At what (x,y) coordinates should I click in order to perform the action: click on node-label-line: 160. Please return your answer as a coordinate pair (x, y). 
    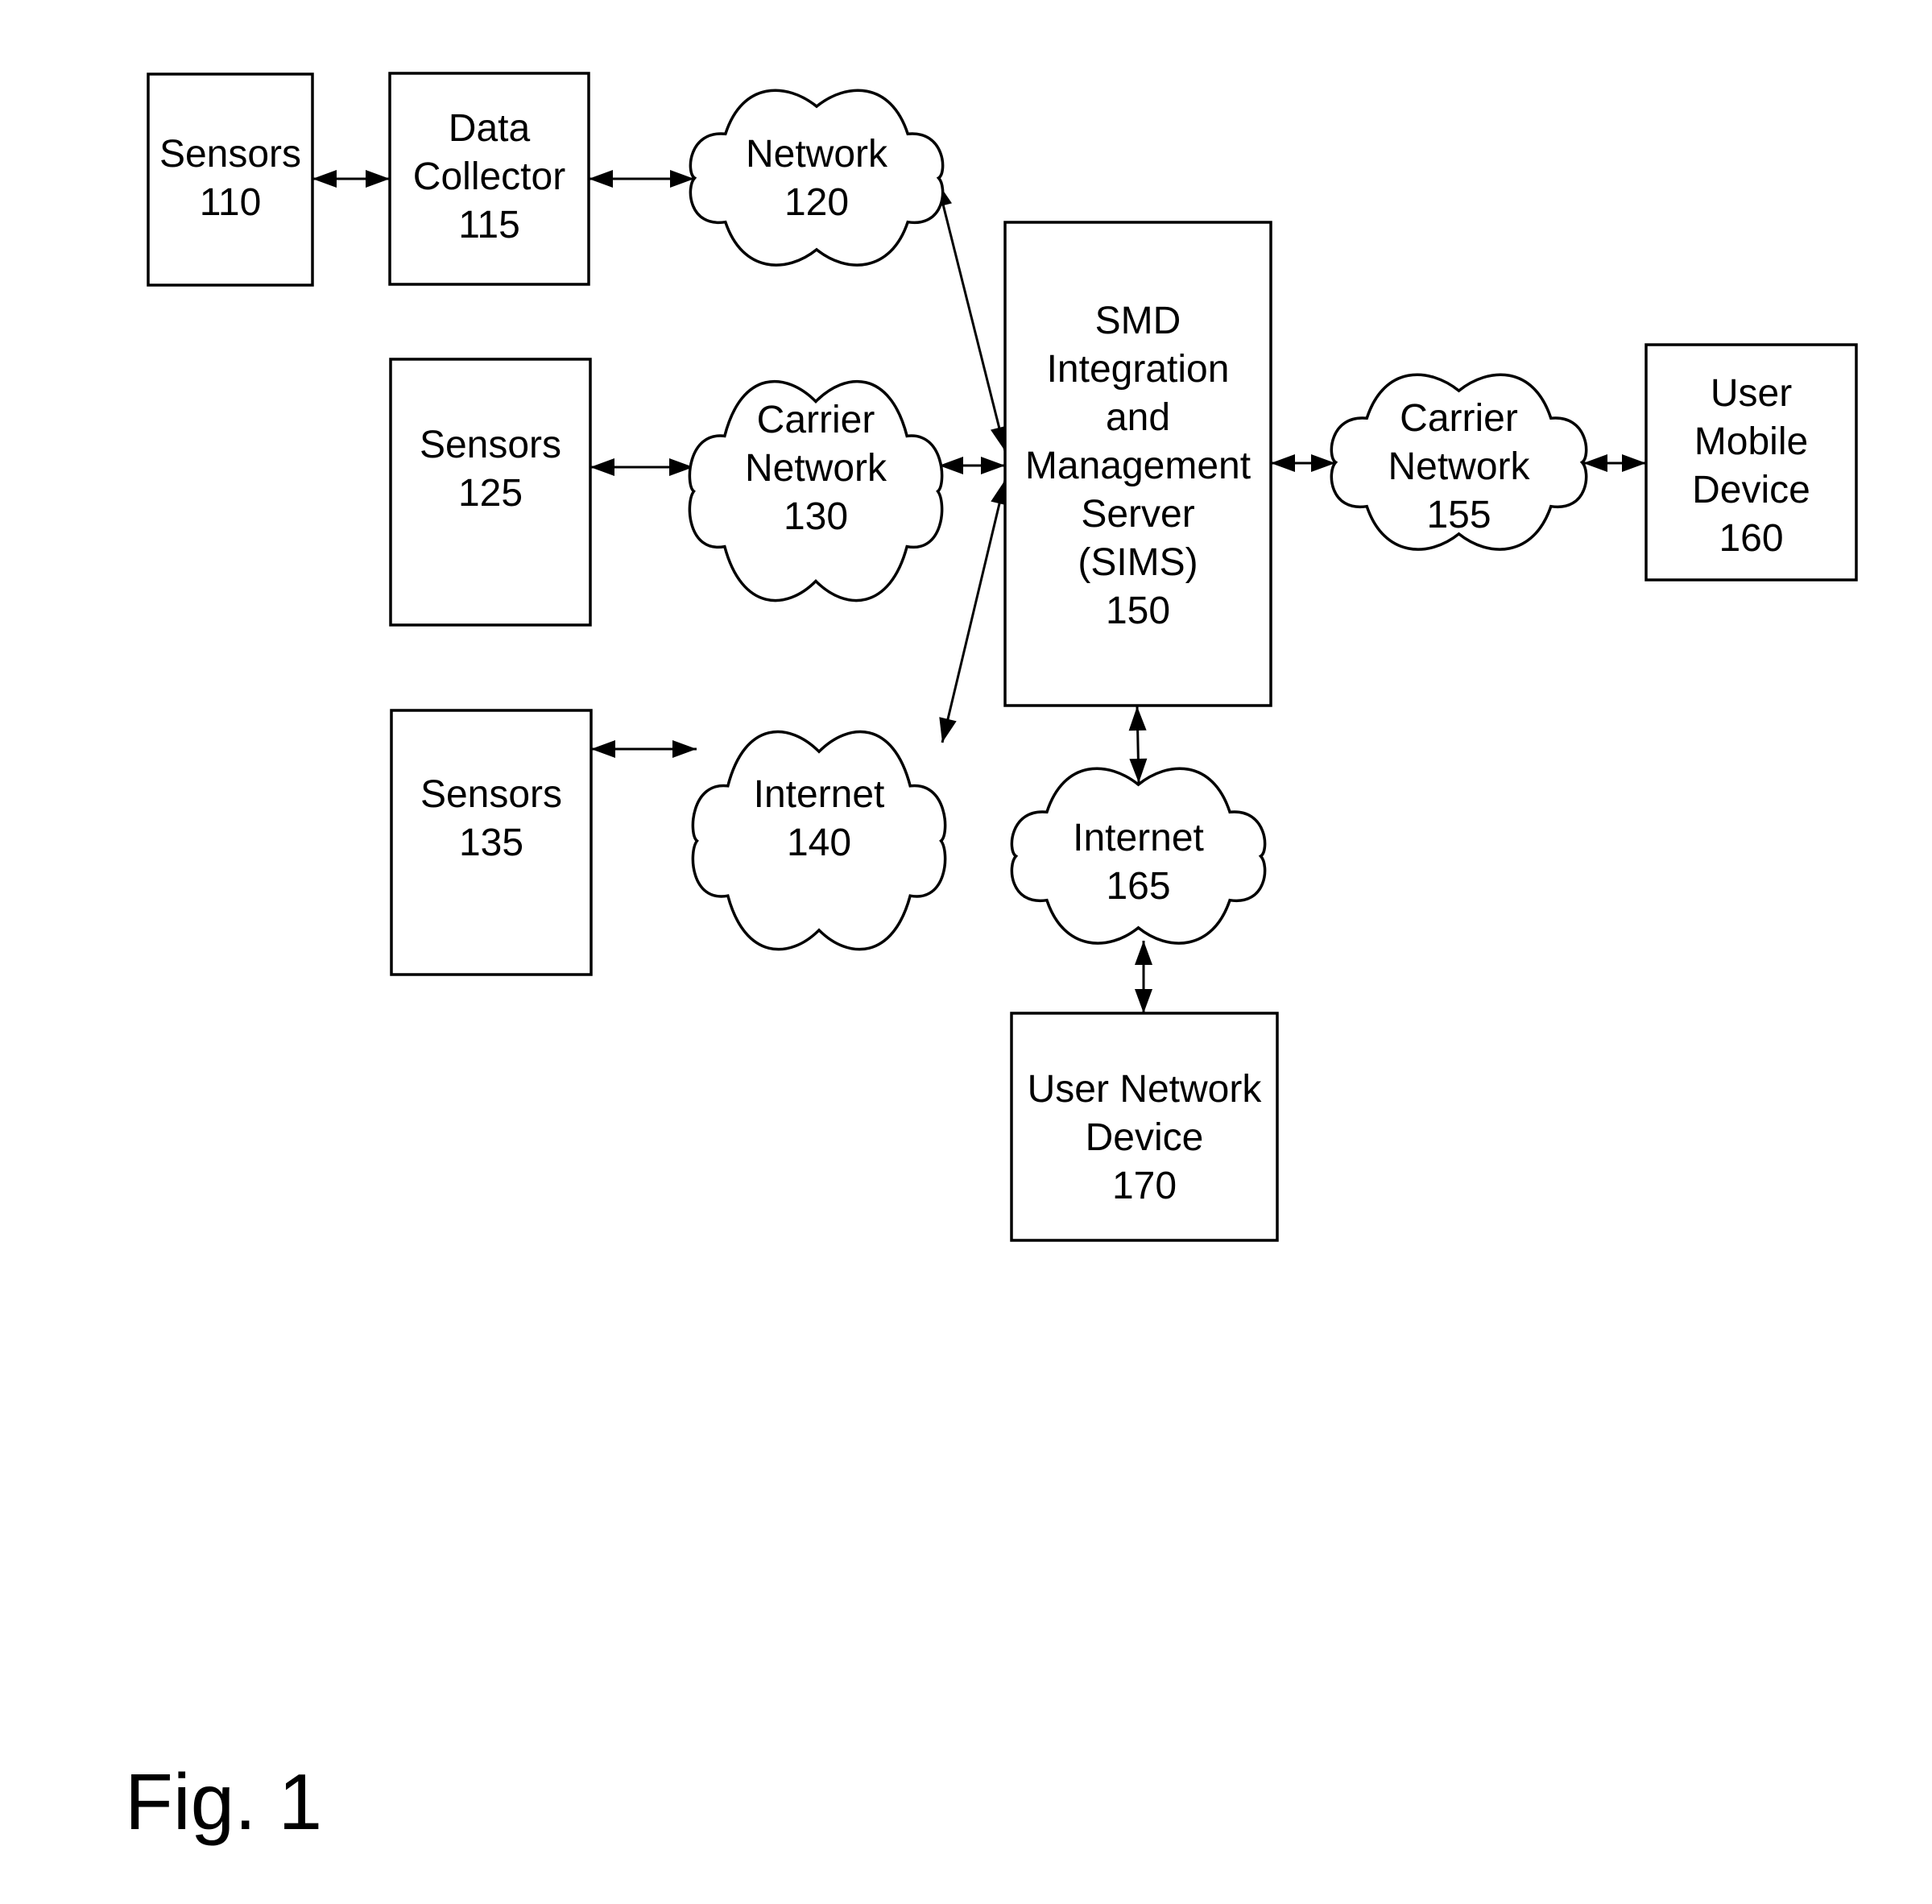
    Looking at the image, I should click on (1751, 538).